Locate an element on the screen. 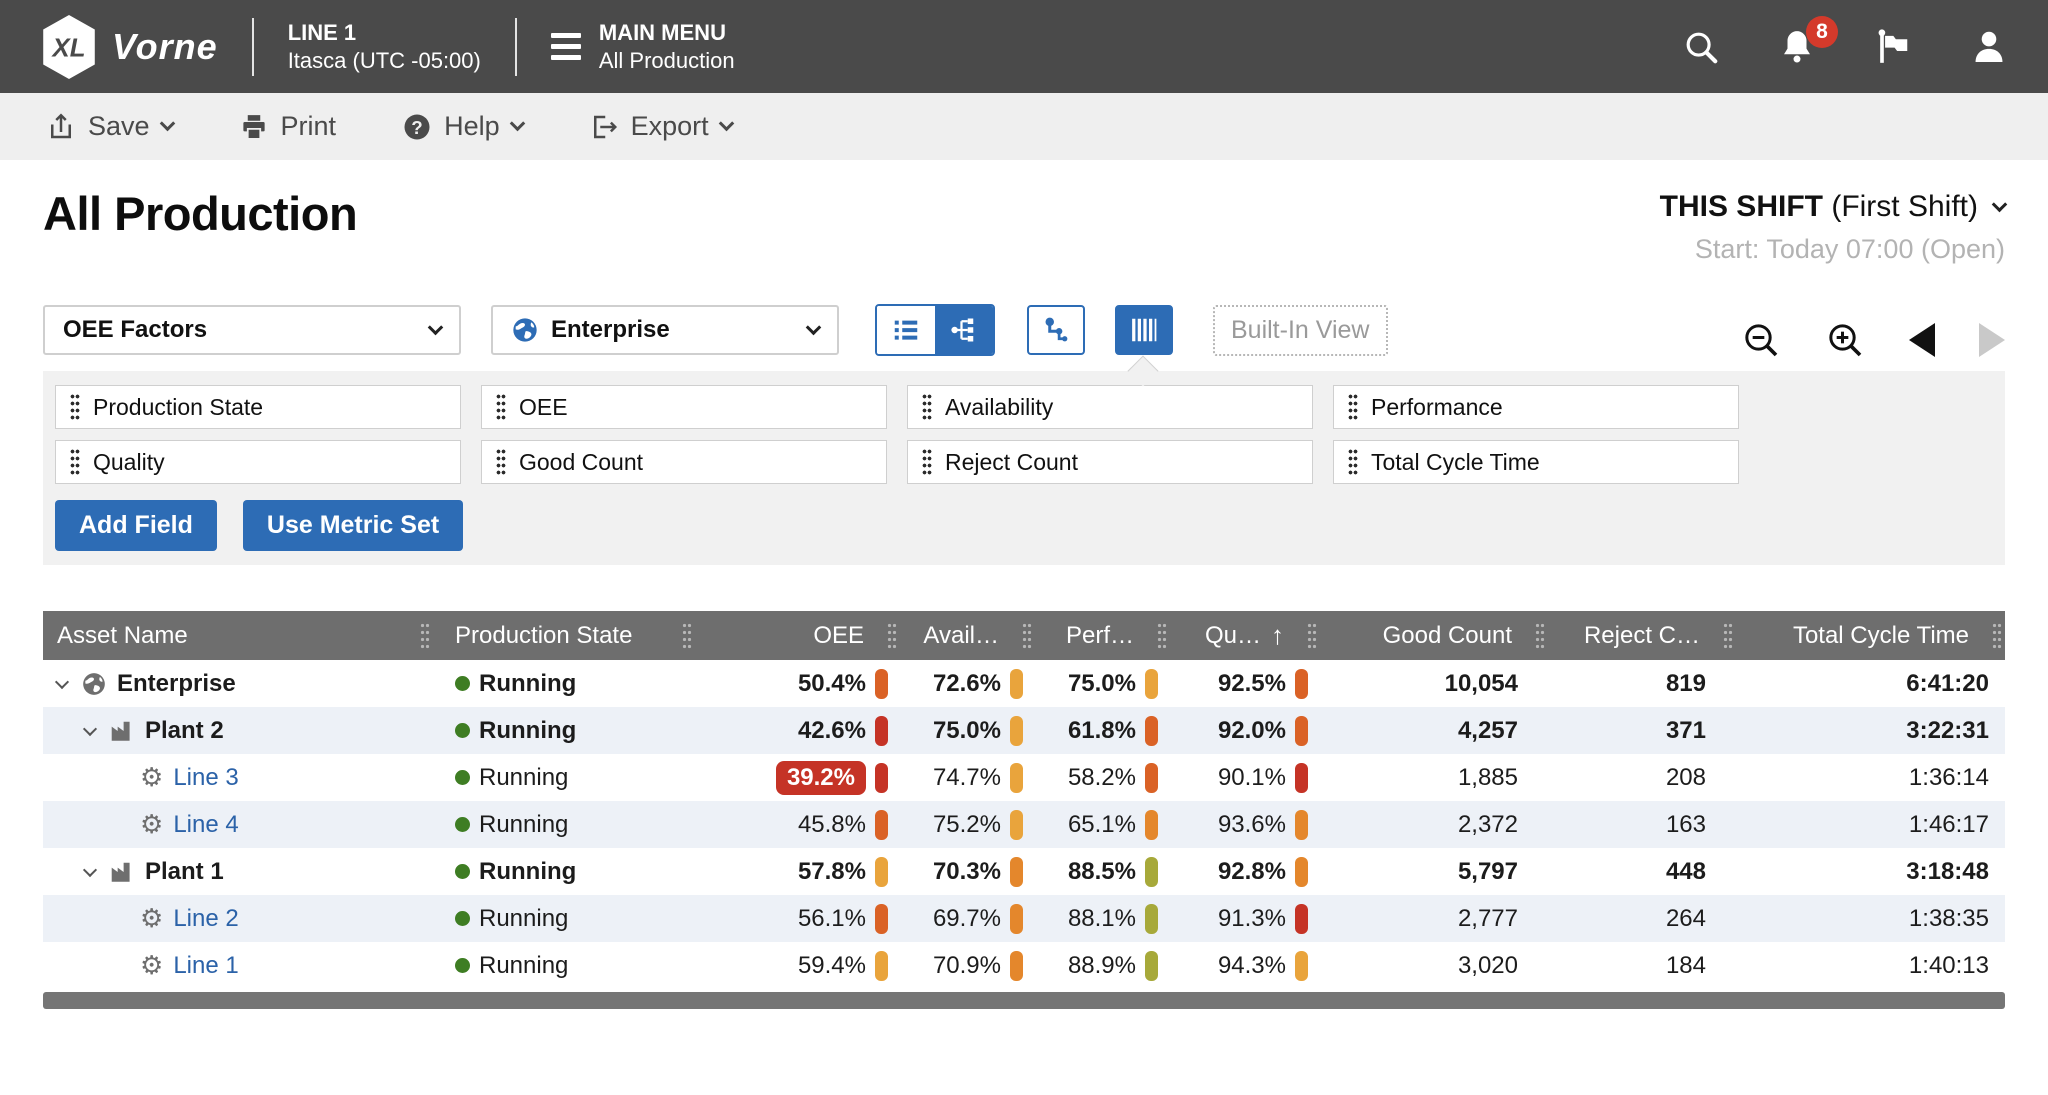 The width and height of the screenshot is (2048, 1095). performance-value: 88.9% is located at coordinates (1101, 965).